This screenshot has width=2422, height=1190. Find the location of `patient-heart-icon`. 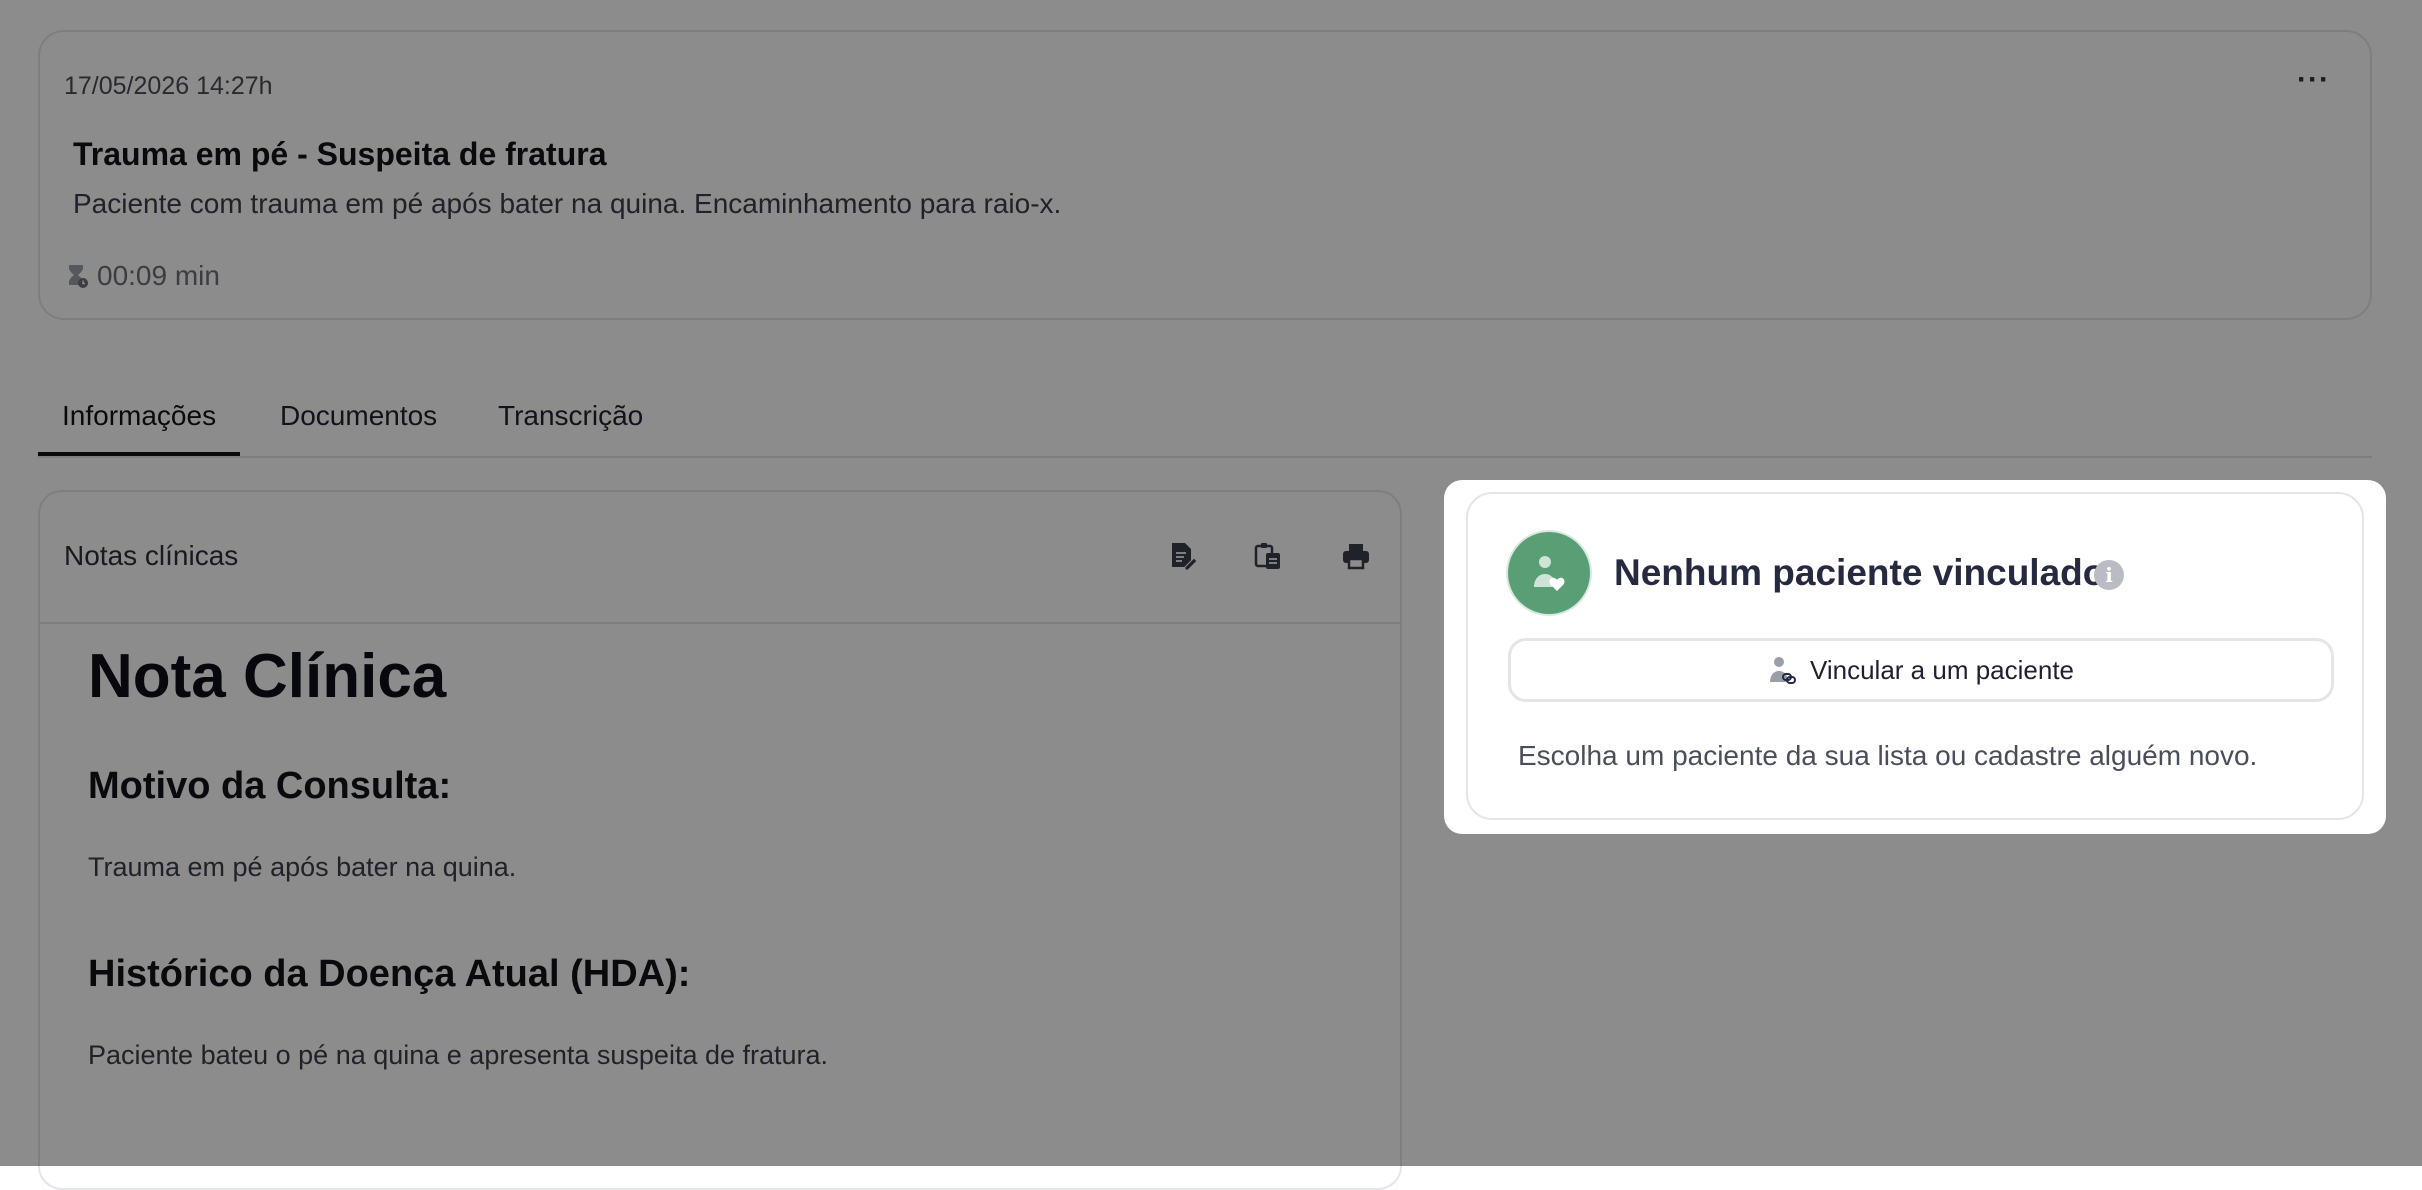

patient-heart-icon is located at coordinates (1549, 573).